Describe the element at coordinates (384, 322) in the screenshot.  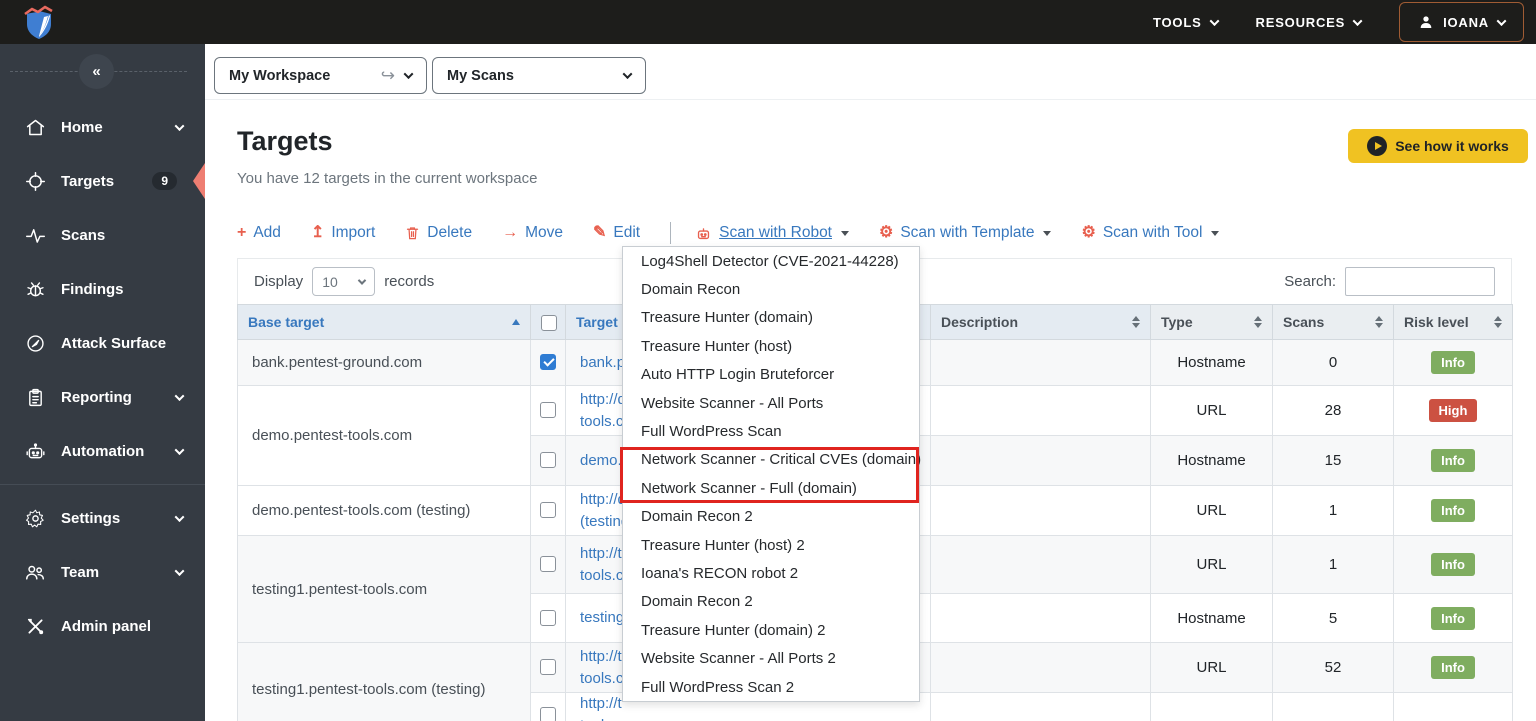
I see `column-header-base-target: Base target` at that location.